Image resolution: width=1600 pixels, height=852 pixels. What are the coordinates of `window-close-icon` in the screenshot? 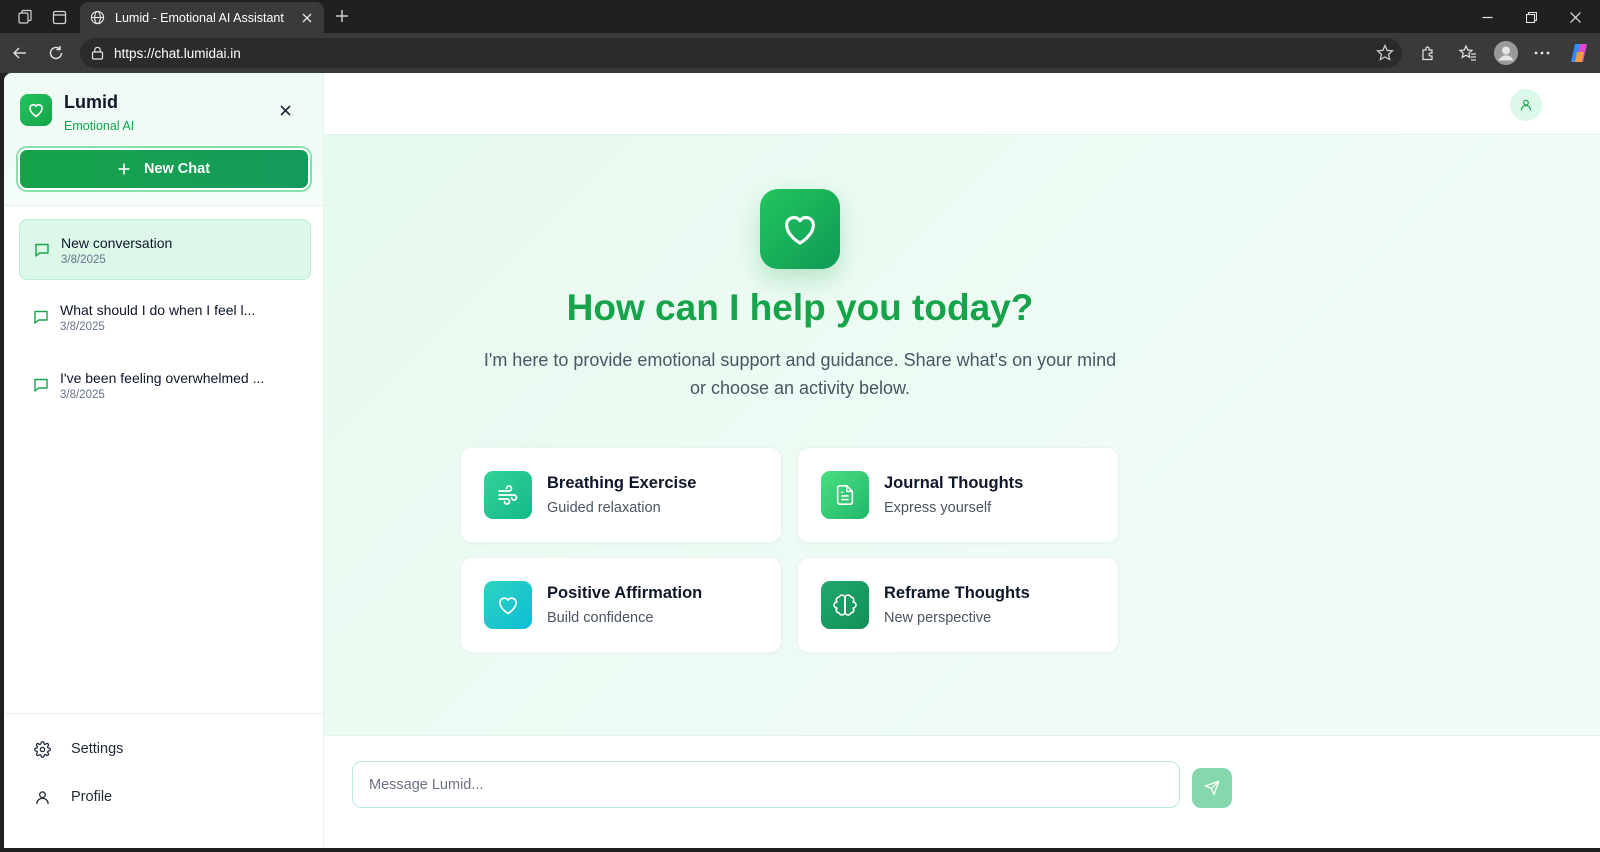 It's located at (1575, 17).